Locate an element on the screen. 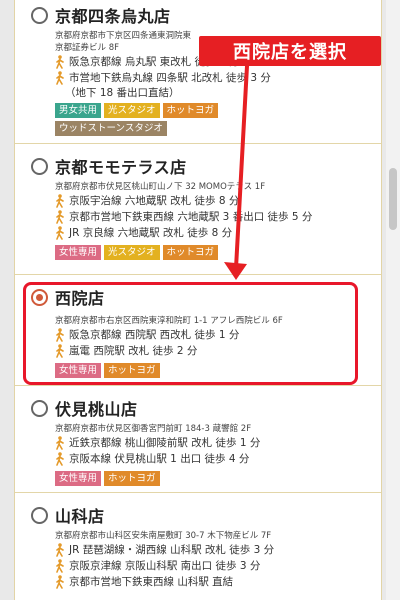  scrollbar is located at coordinates (393, 300).